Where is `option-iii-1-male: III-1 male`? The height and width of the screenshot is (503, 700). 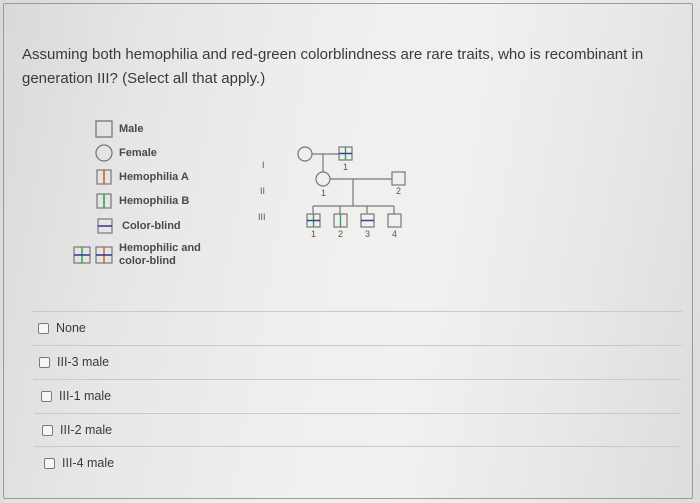
option-iii-1-male: III-1 male is located at coordinates (76, 396).